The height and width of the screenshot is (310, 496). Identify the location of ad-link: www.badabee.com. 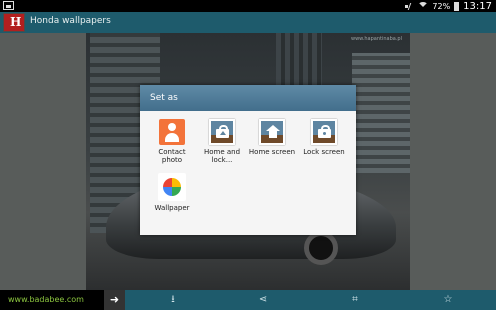
(46, 299).